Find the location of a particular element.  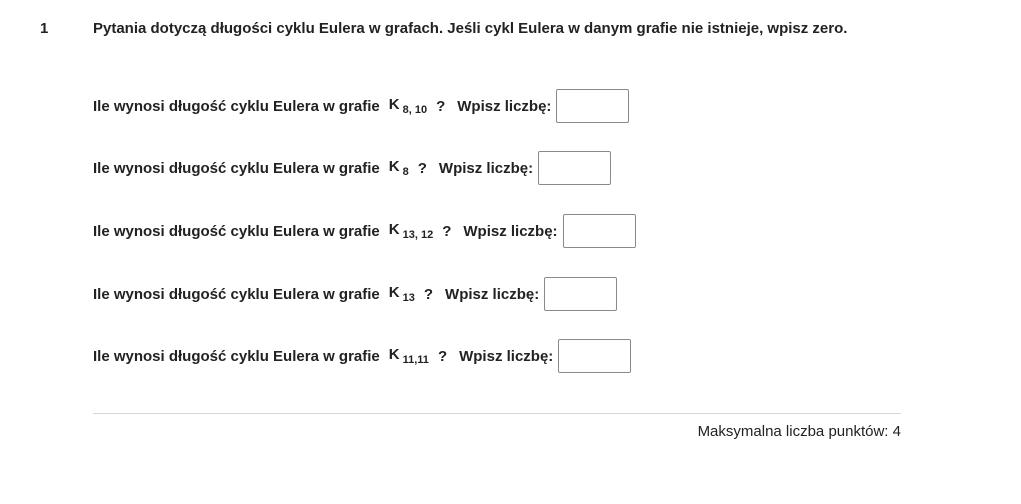

graph-name: K 8, 10 is located at coordinates (408, 106).